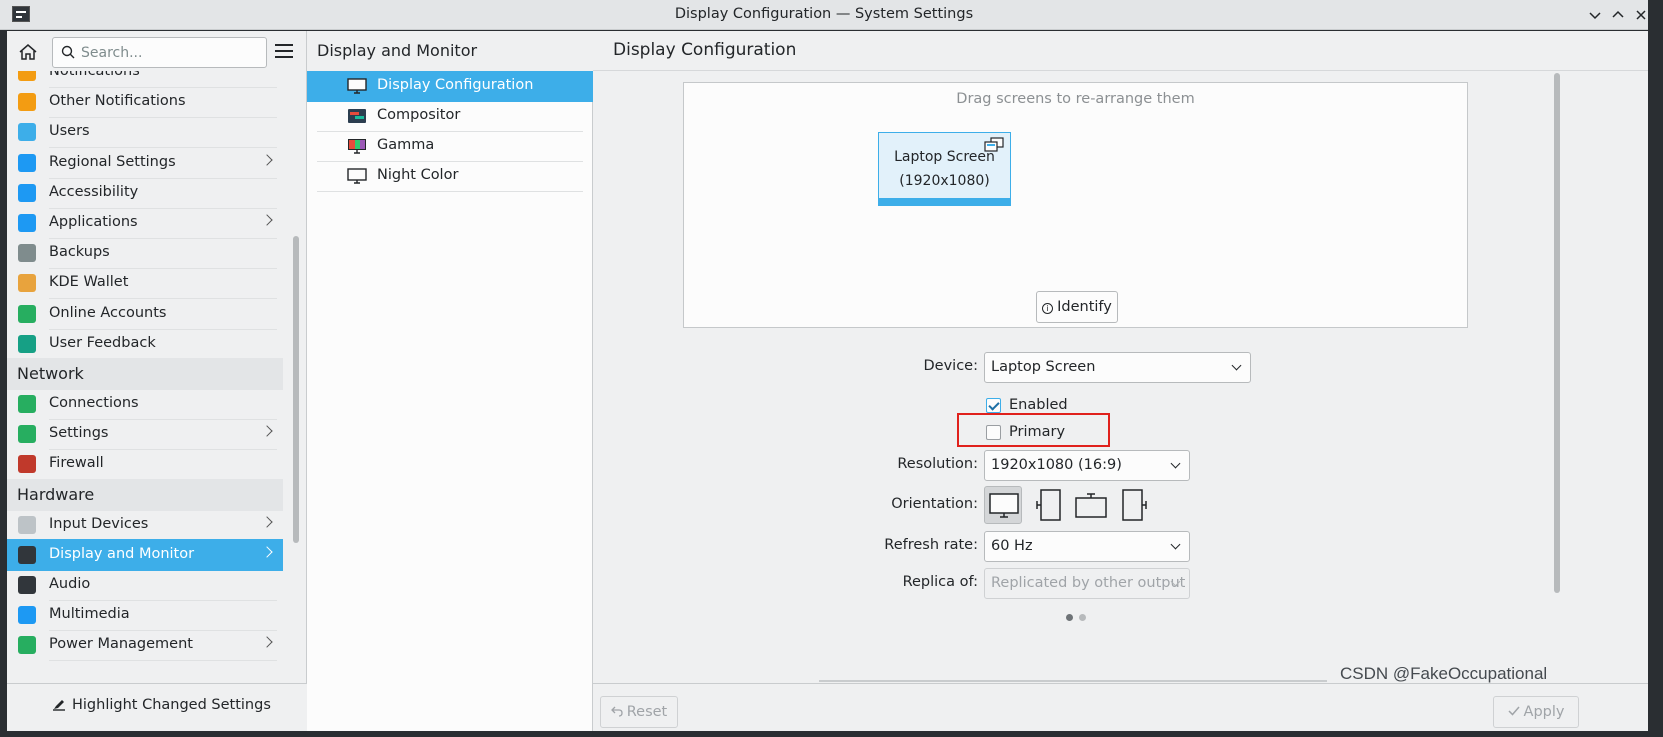  I want to click on subcategory-item-compositor: Compositor, so click(450, 116).